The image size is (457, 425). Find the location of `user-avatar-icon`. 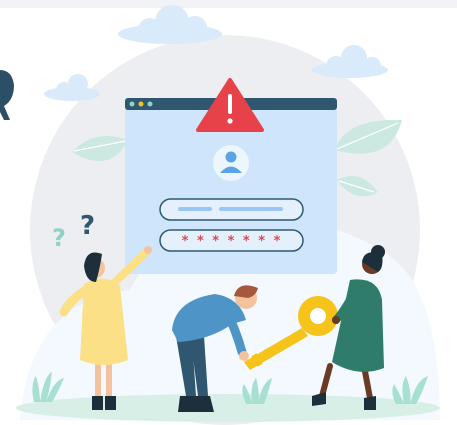

user-avatar-icon is located at coordinates (231, 163).